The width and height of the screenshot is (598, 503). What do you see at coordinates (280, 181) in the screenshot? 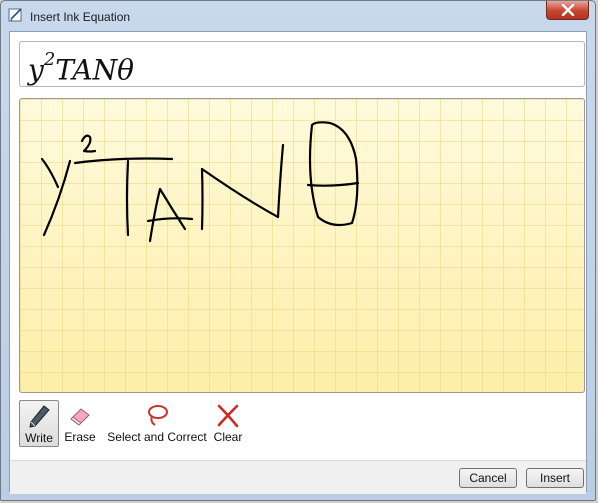
I see `ink-stroke-n-right` at bounding box center [280, 181].